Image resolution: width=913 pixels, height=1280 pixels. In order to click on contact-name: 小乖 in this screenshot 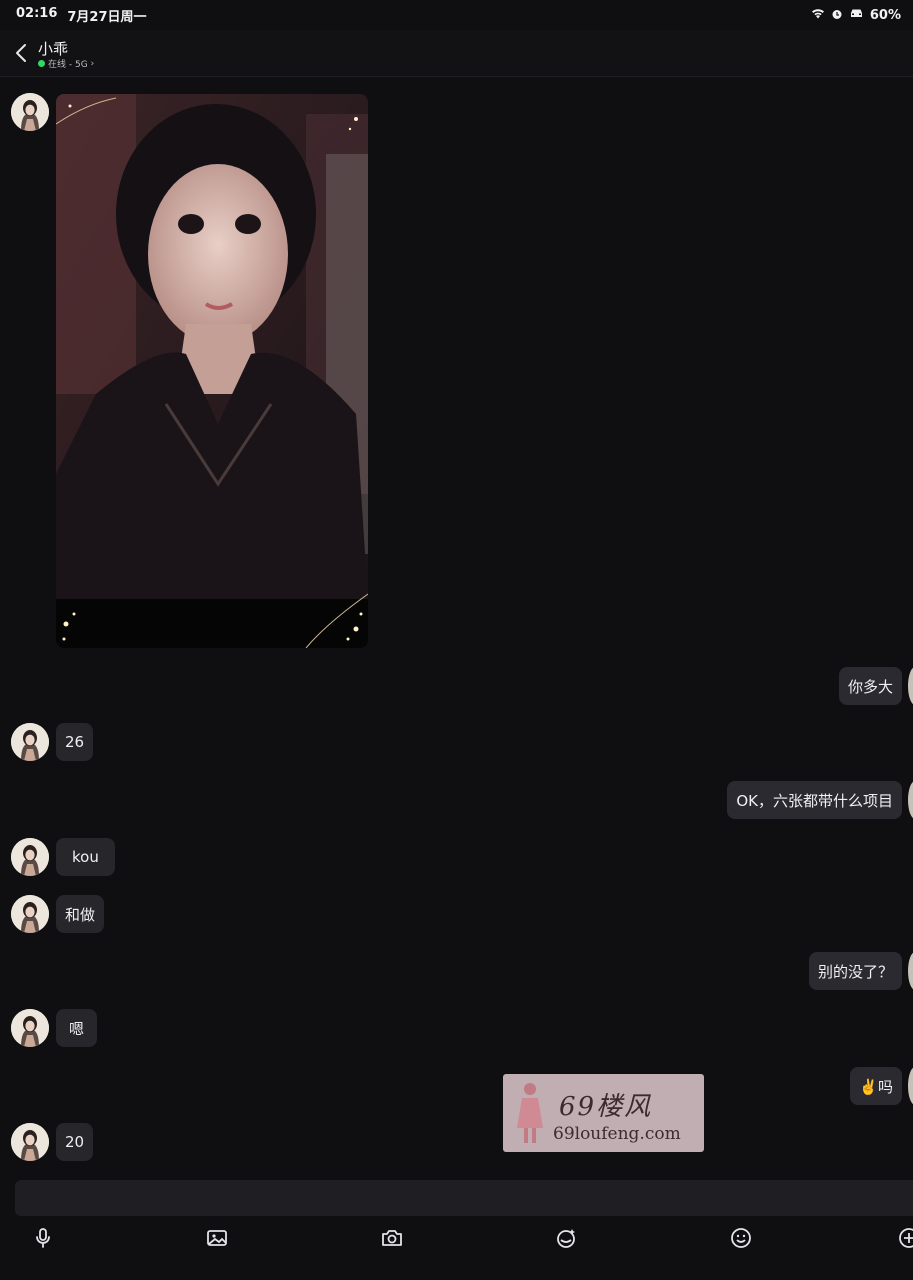, I will do `click(53, 48)`.